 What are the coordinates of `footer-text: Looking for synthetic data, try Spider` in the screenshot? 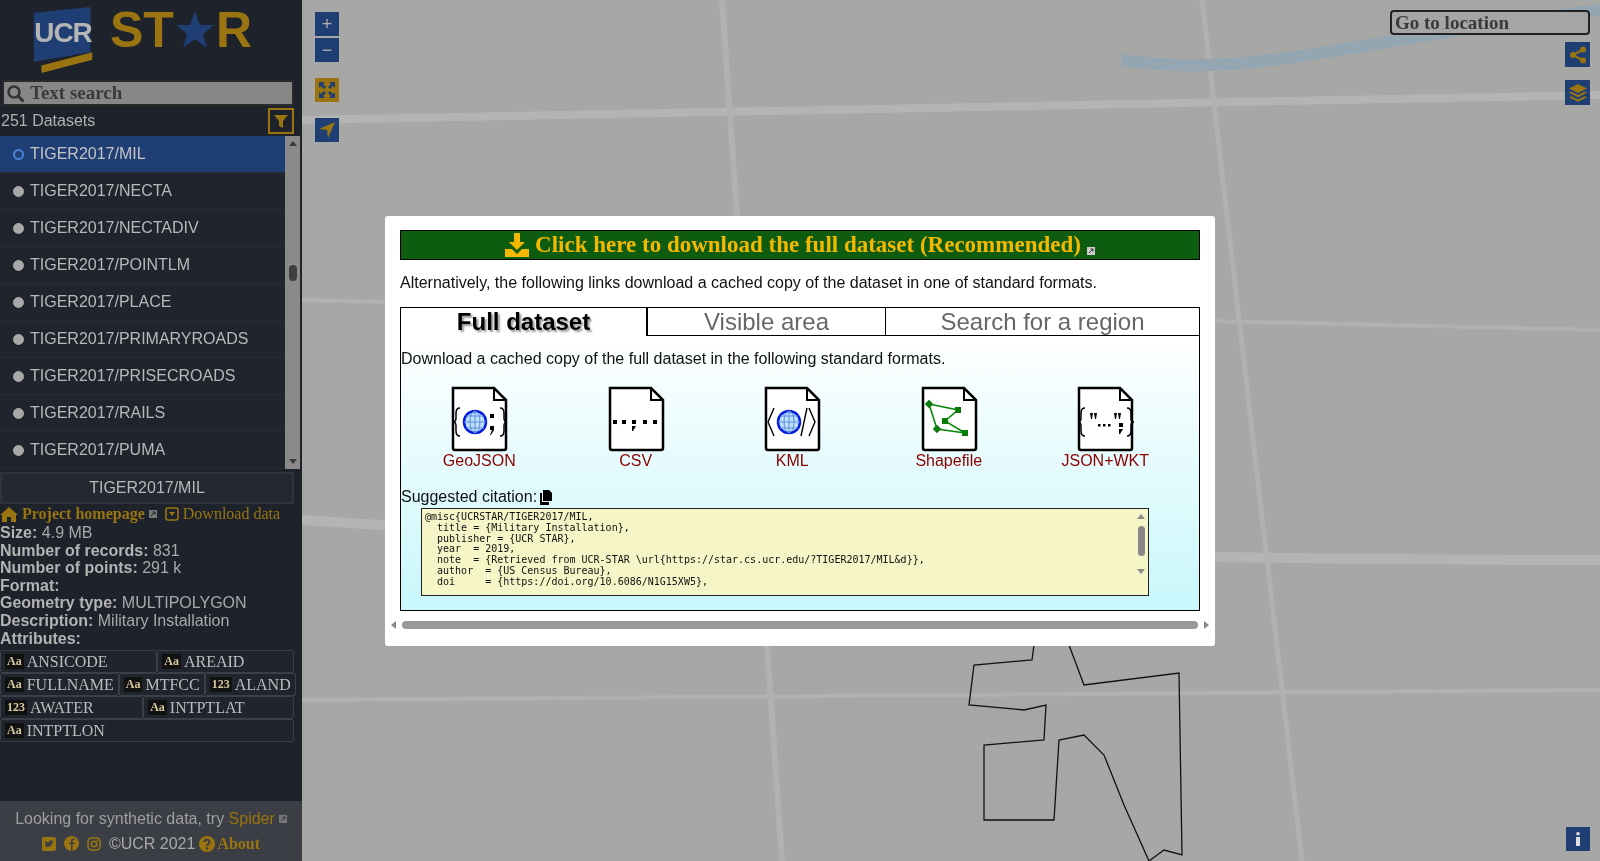 It's located at (145, 818).